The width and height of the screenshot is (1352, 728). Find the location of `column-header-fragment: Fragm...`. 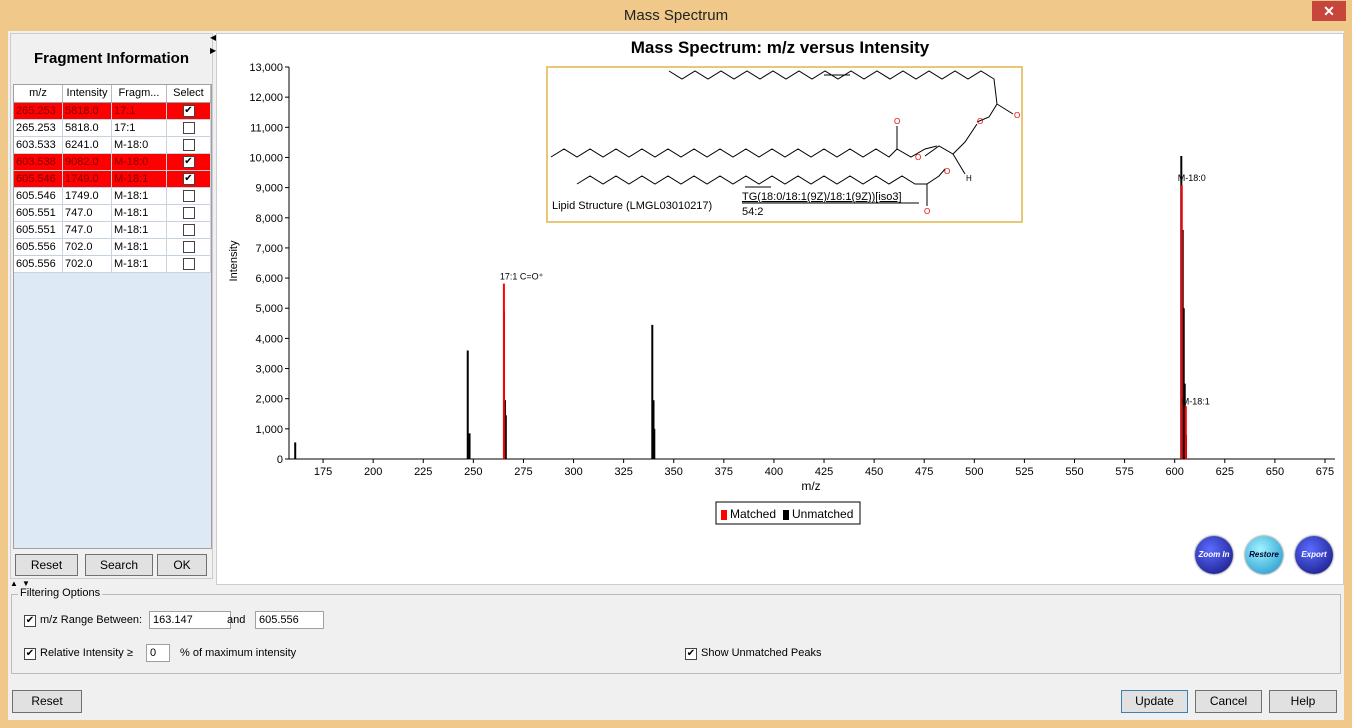

column-header-fragment: Fragm... is located at coordinates (139, 93).